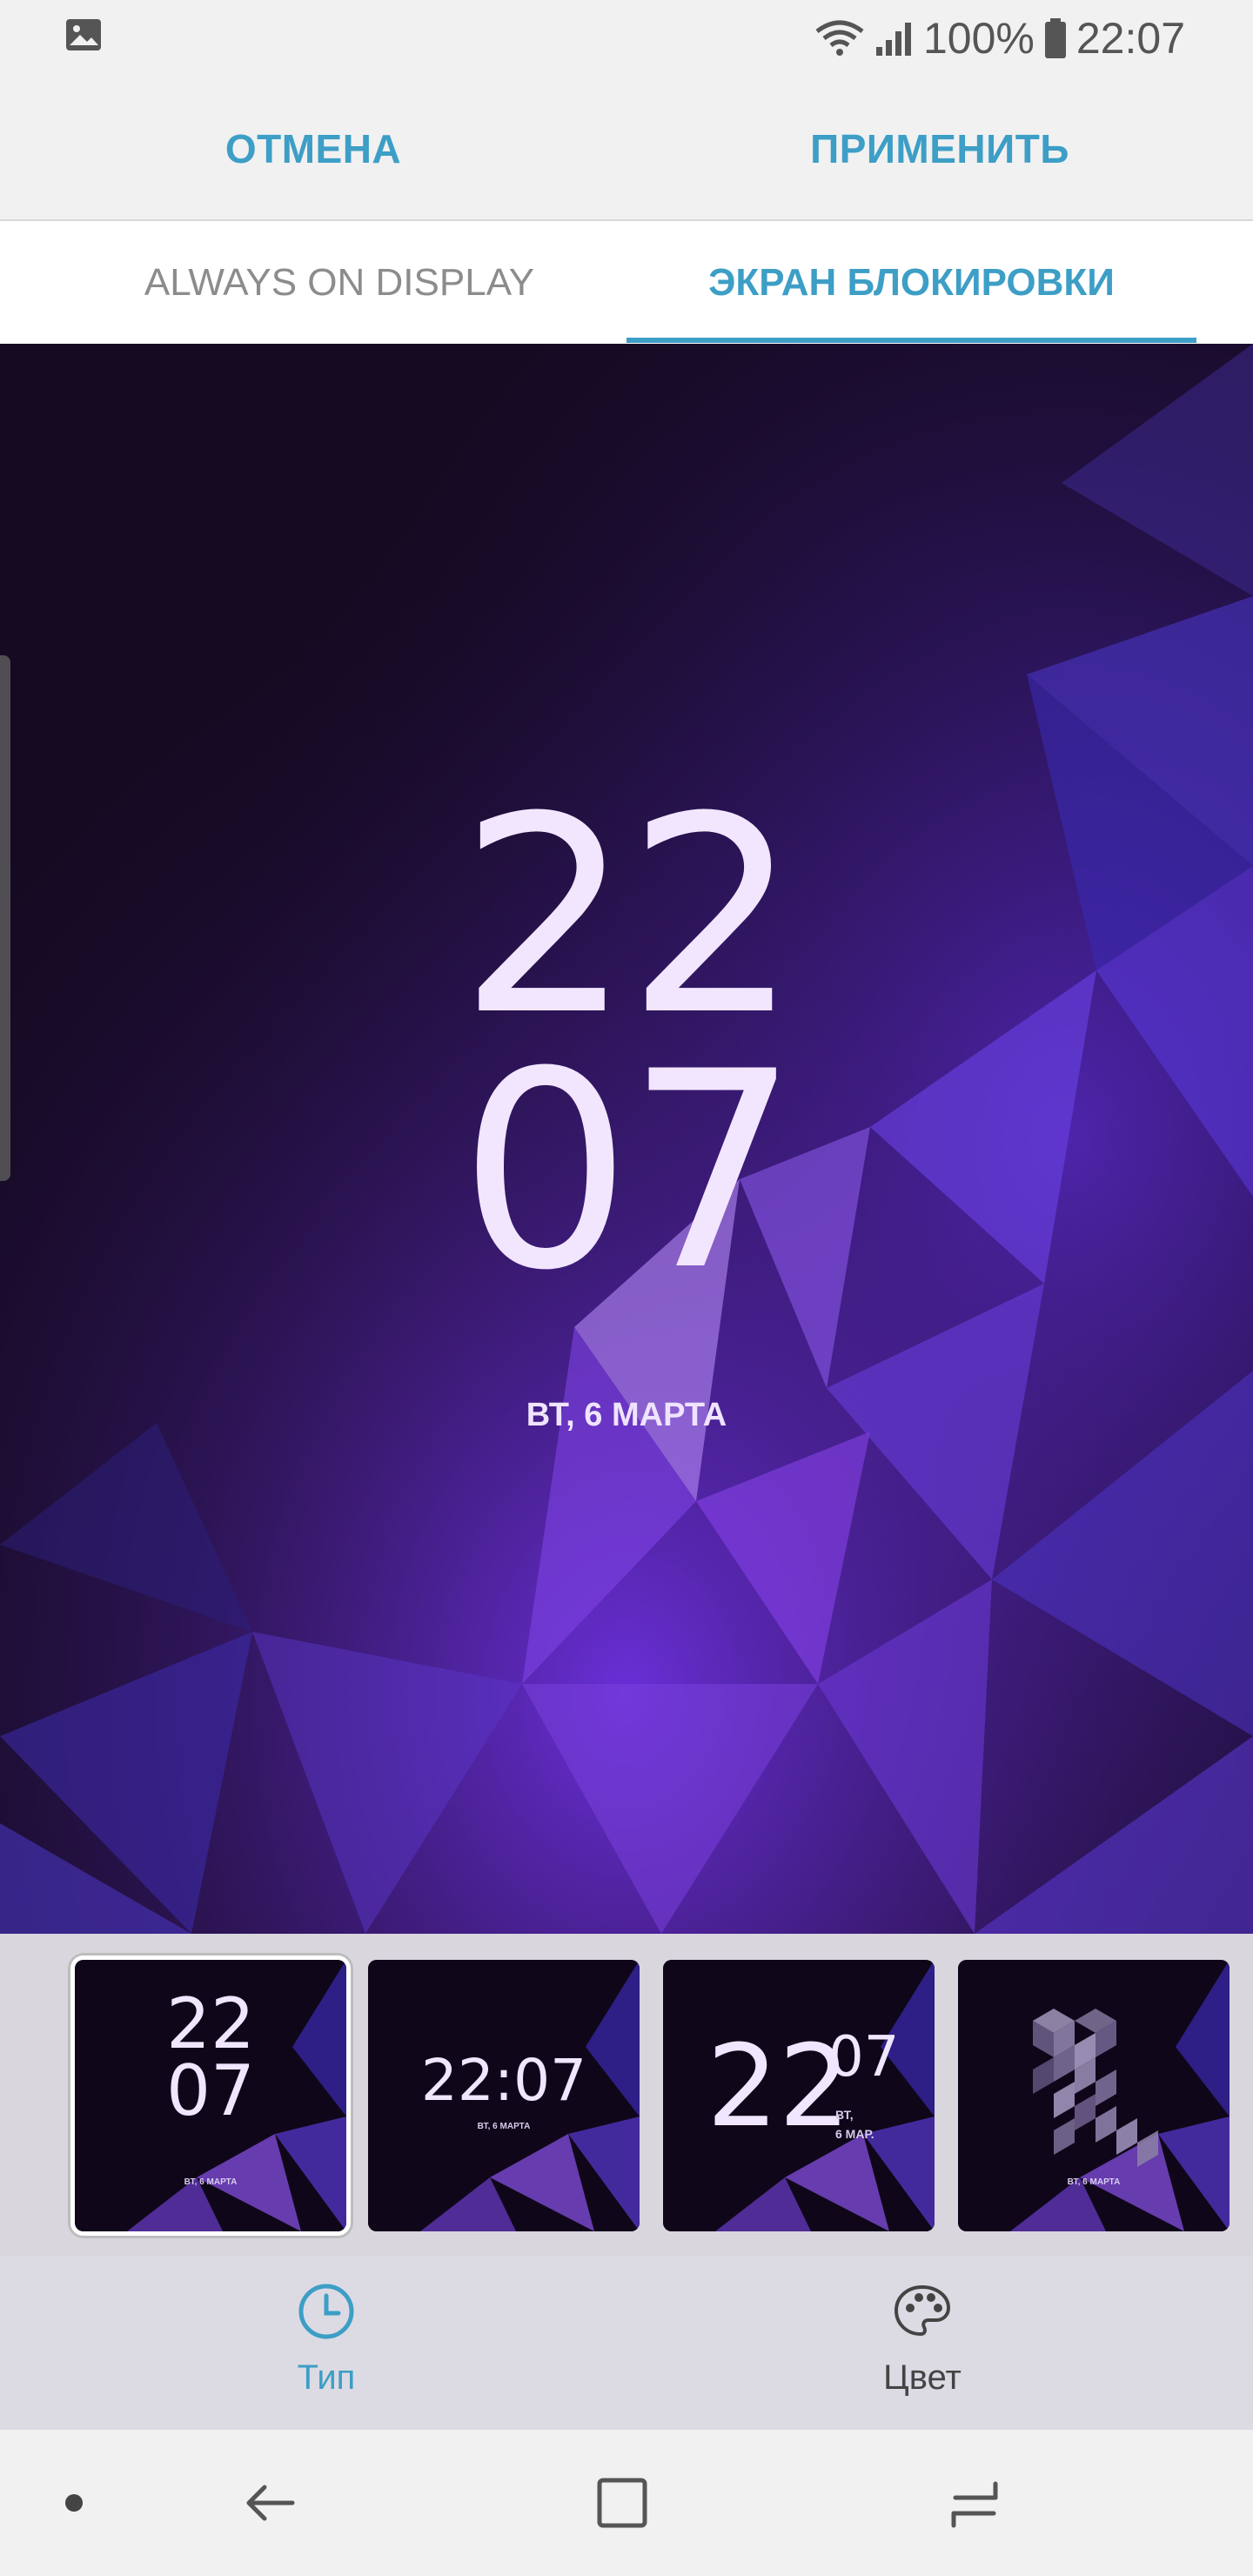 The image size is (1253, 2576). What do you see at coordinates (974, 2503) in the screenshot?
I see `recents-icon` at bounding box center [974, 2503].